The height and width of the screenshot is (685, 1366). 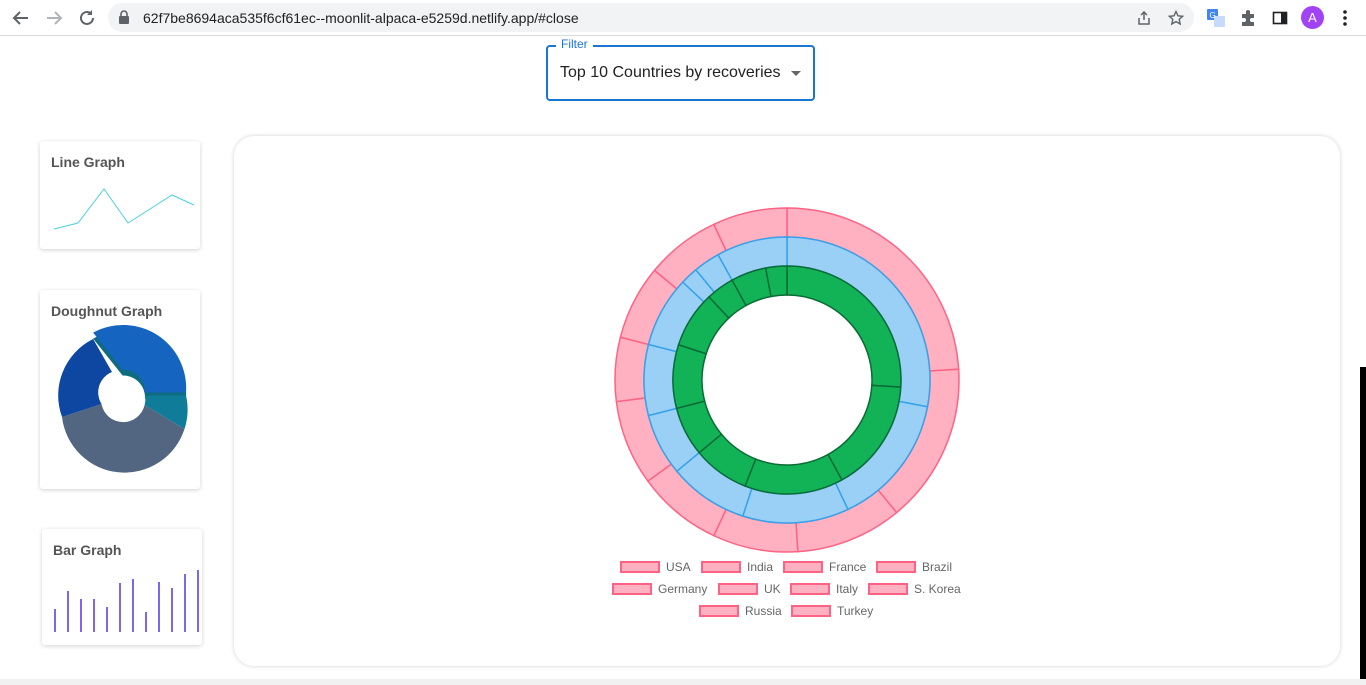 What do you see at coordinates (574, 44) in the screenshot?
I see `filter-label: Filter` at bounding box center [574, 44].